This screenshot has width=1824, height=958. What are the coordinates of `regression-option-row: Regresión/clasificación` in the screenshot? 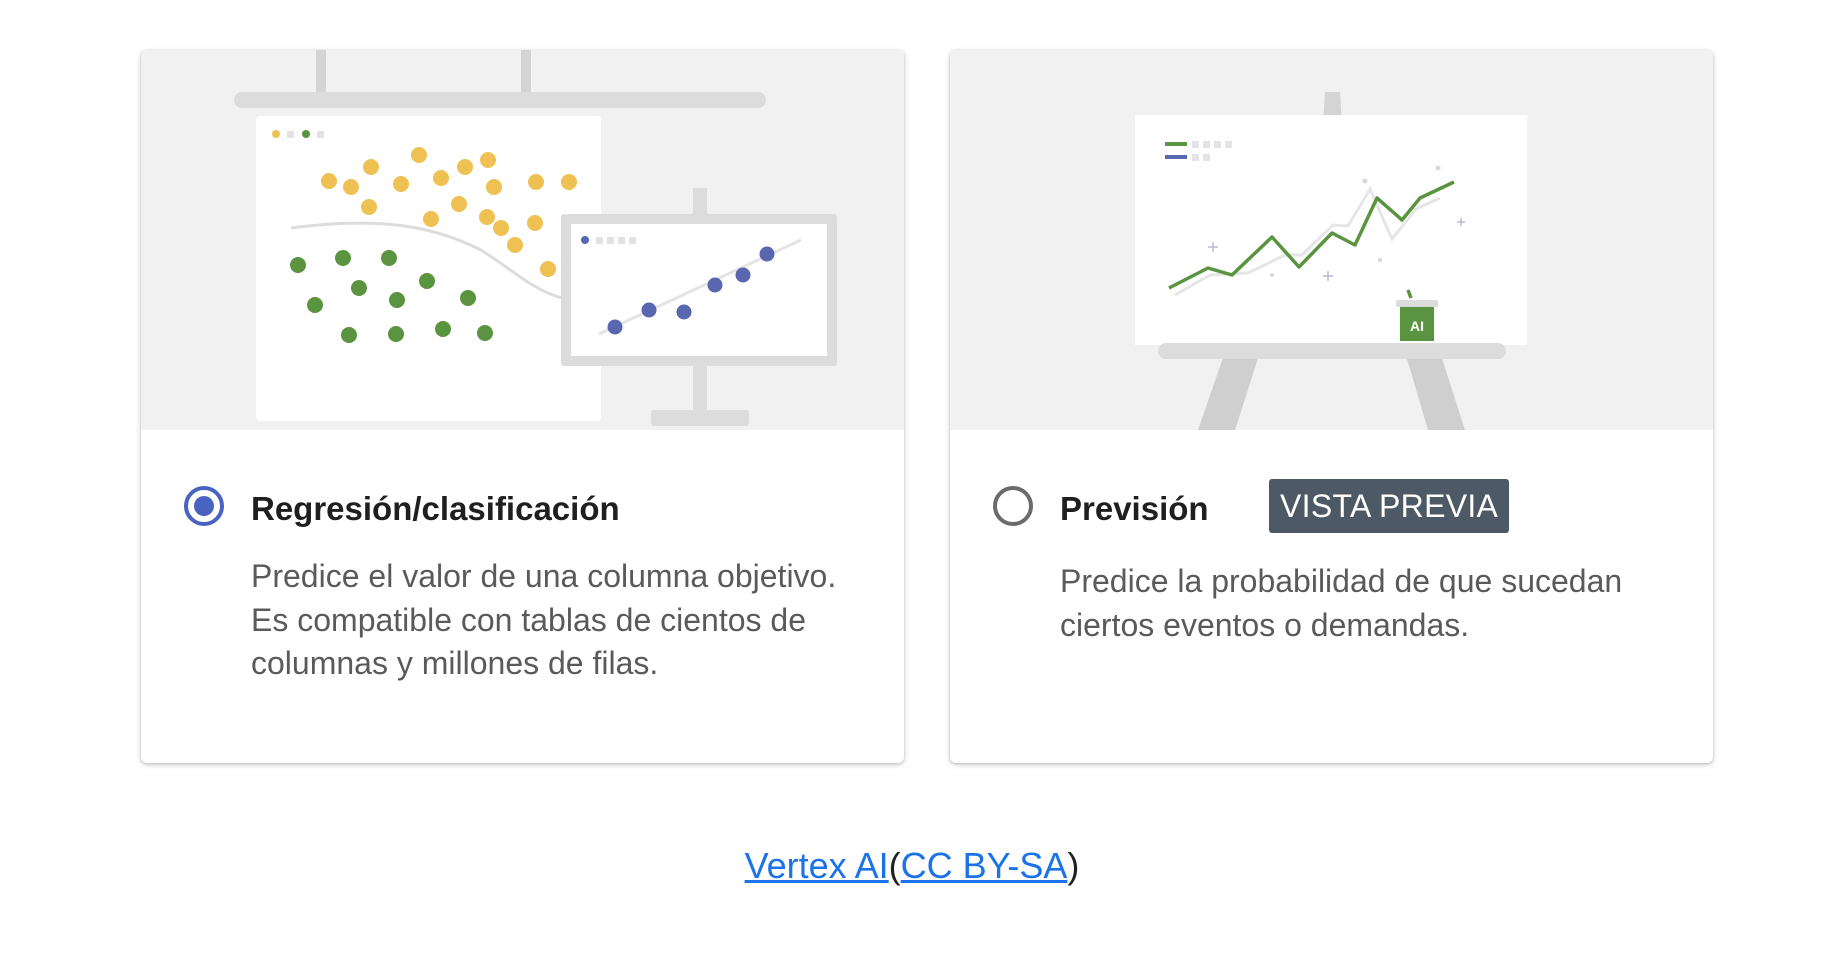 It's located at (524, 509).